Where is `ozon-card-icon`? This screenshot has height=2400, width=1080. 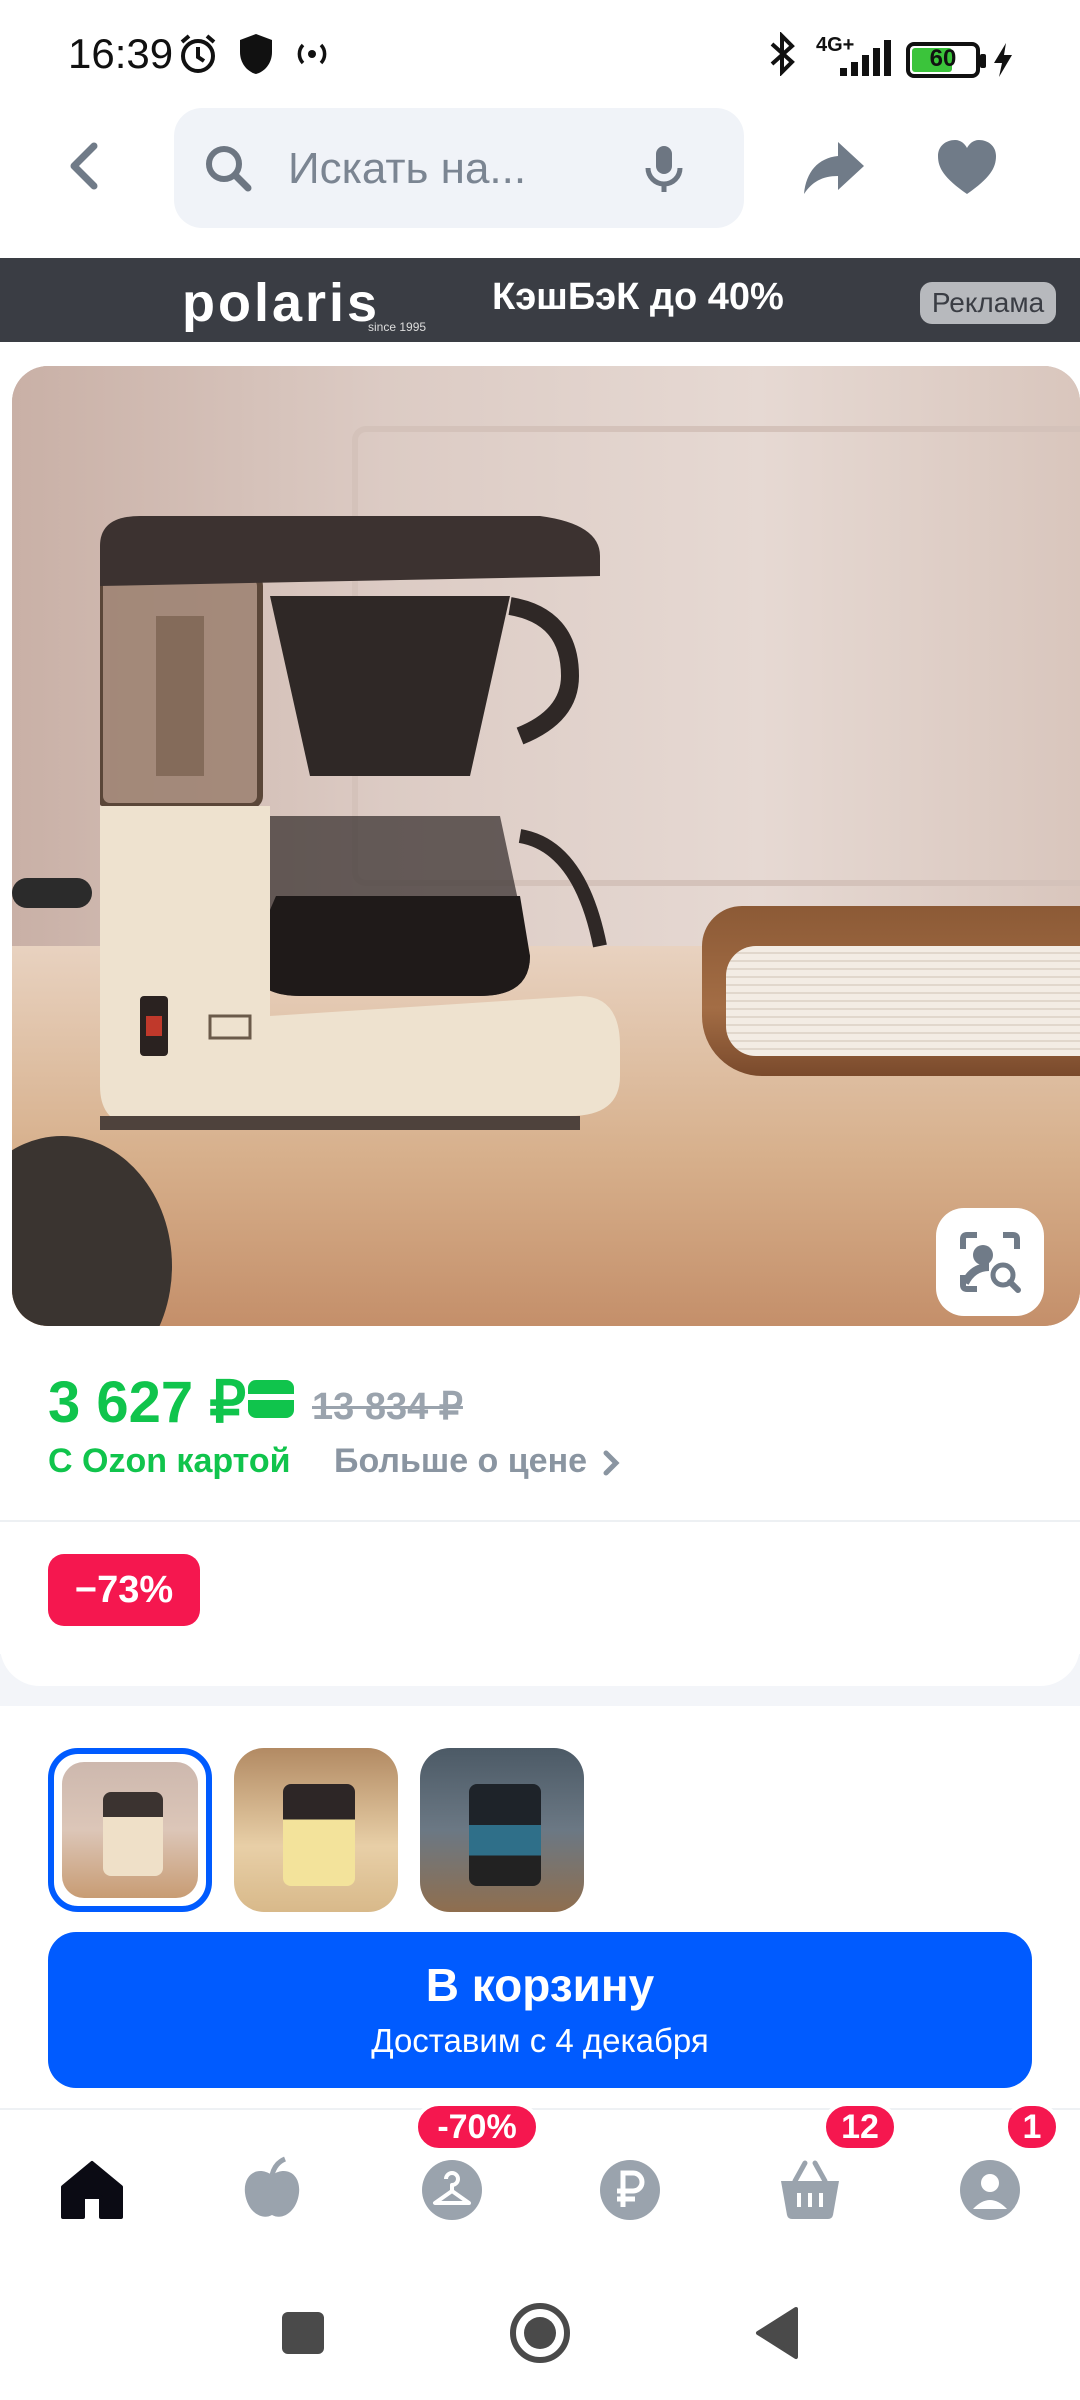
ozon-card-icon is located at coordinates (271, 1399).